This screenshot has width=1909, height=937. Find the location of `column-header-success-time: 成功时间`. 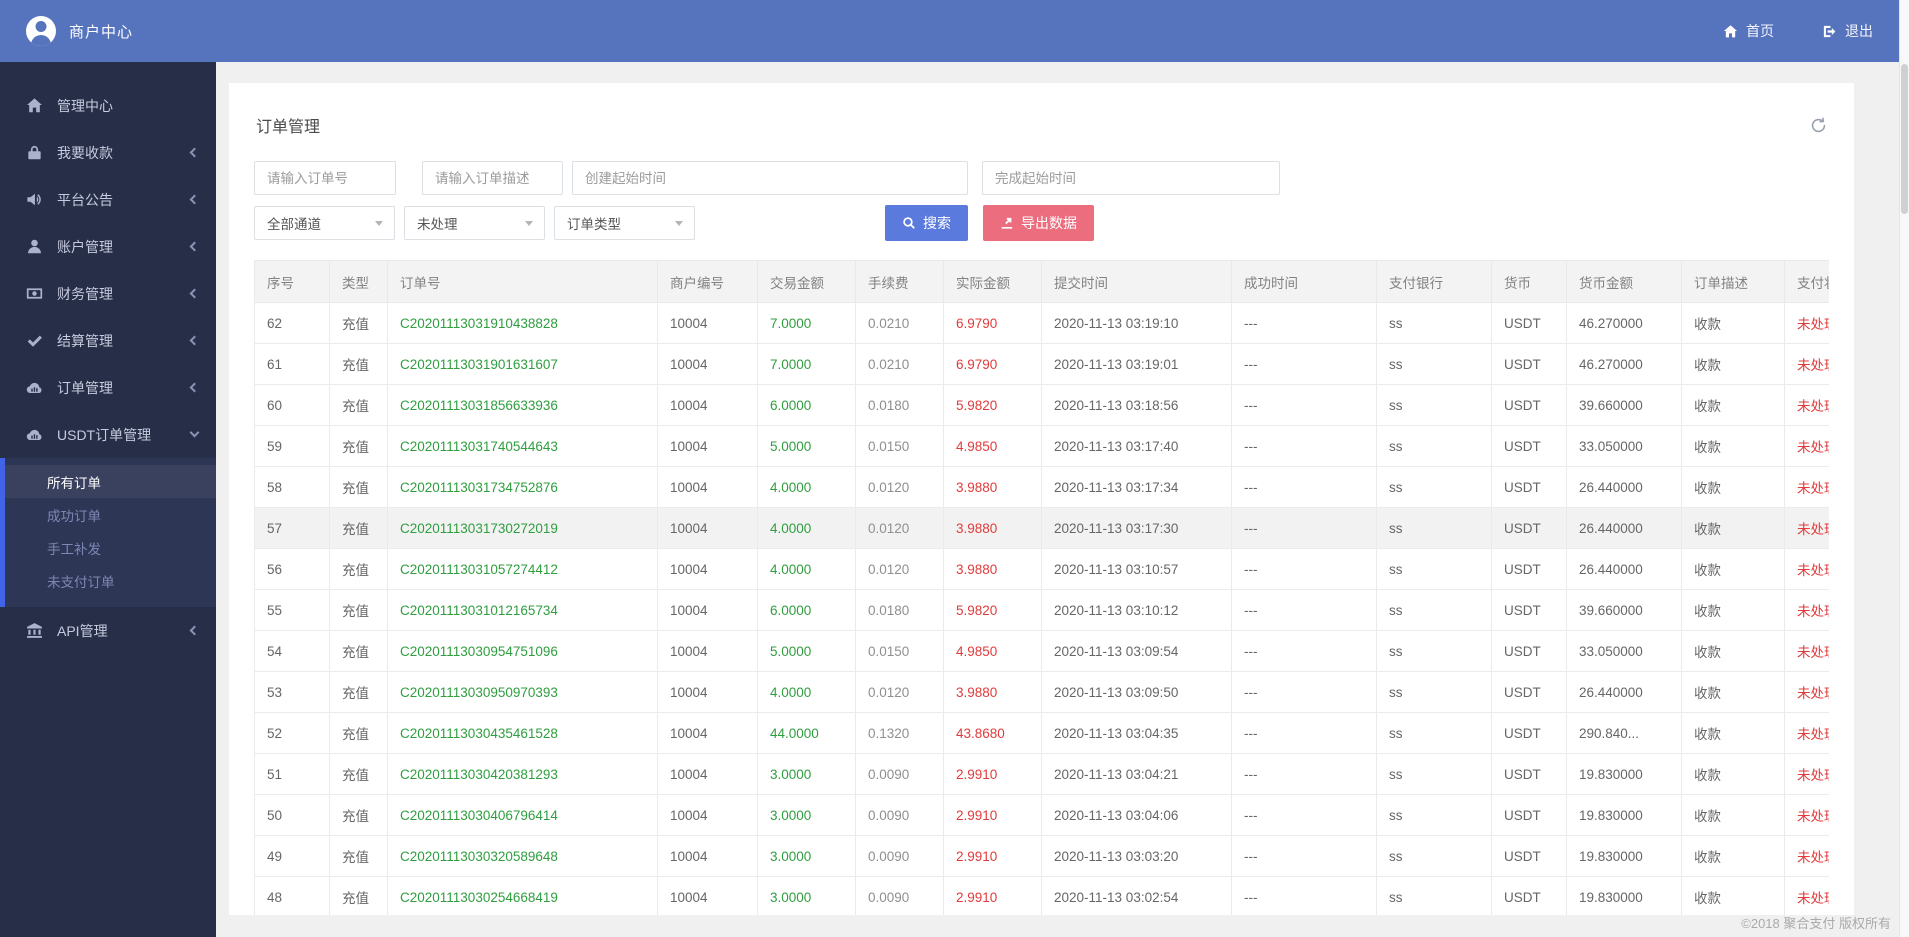

column-header-success-time: 成功时间 is located at coordinates (1304, 281).